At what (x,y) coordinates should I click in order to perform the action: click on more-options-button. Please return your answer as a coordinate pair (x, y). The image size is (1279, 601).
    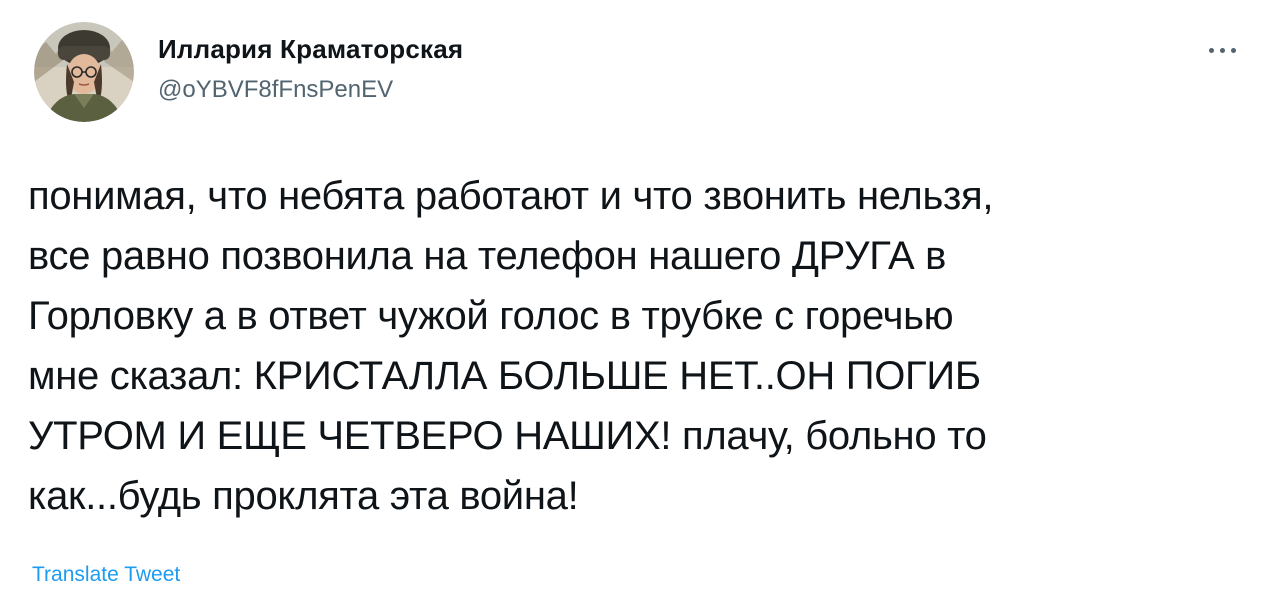
    Looking at the image, I should click on (1222, 50).